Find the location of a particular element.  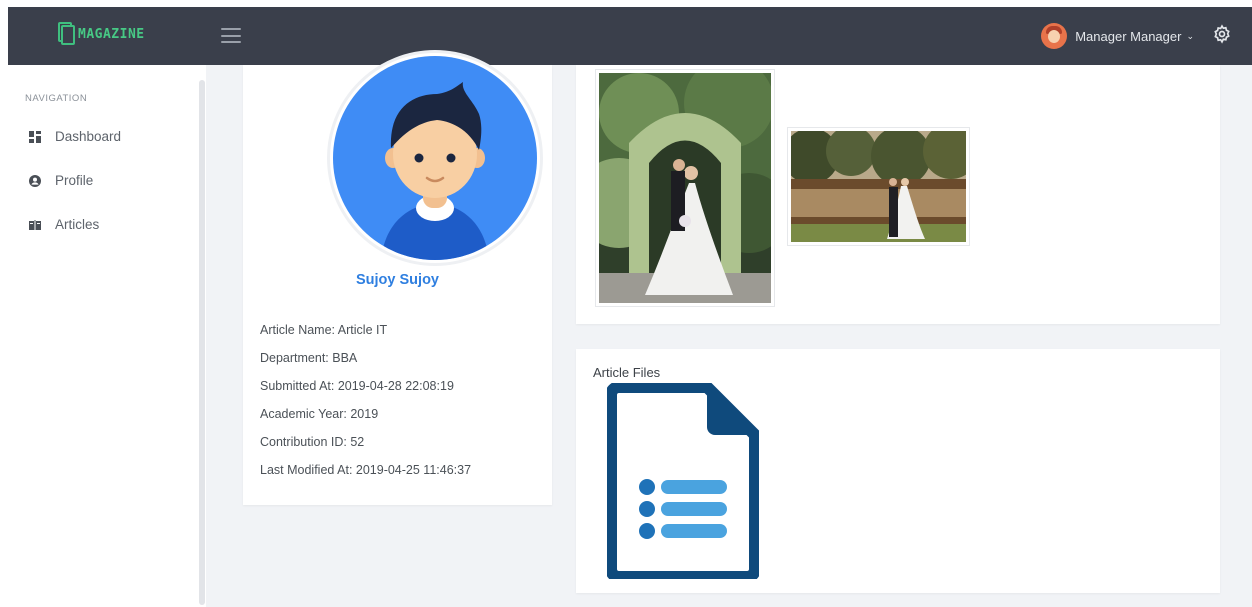

sidebar-item-profile: Profile is located at coordinates (61, 180).